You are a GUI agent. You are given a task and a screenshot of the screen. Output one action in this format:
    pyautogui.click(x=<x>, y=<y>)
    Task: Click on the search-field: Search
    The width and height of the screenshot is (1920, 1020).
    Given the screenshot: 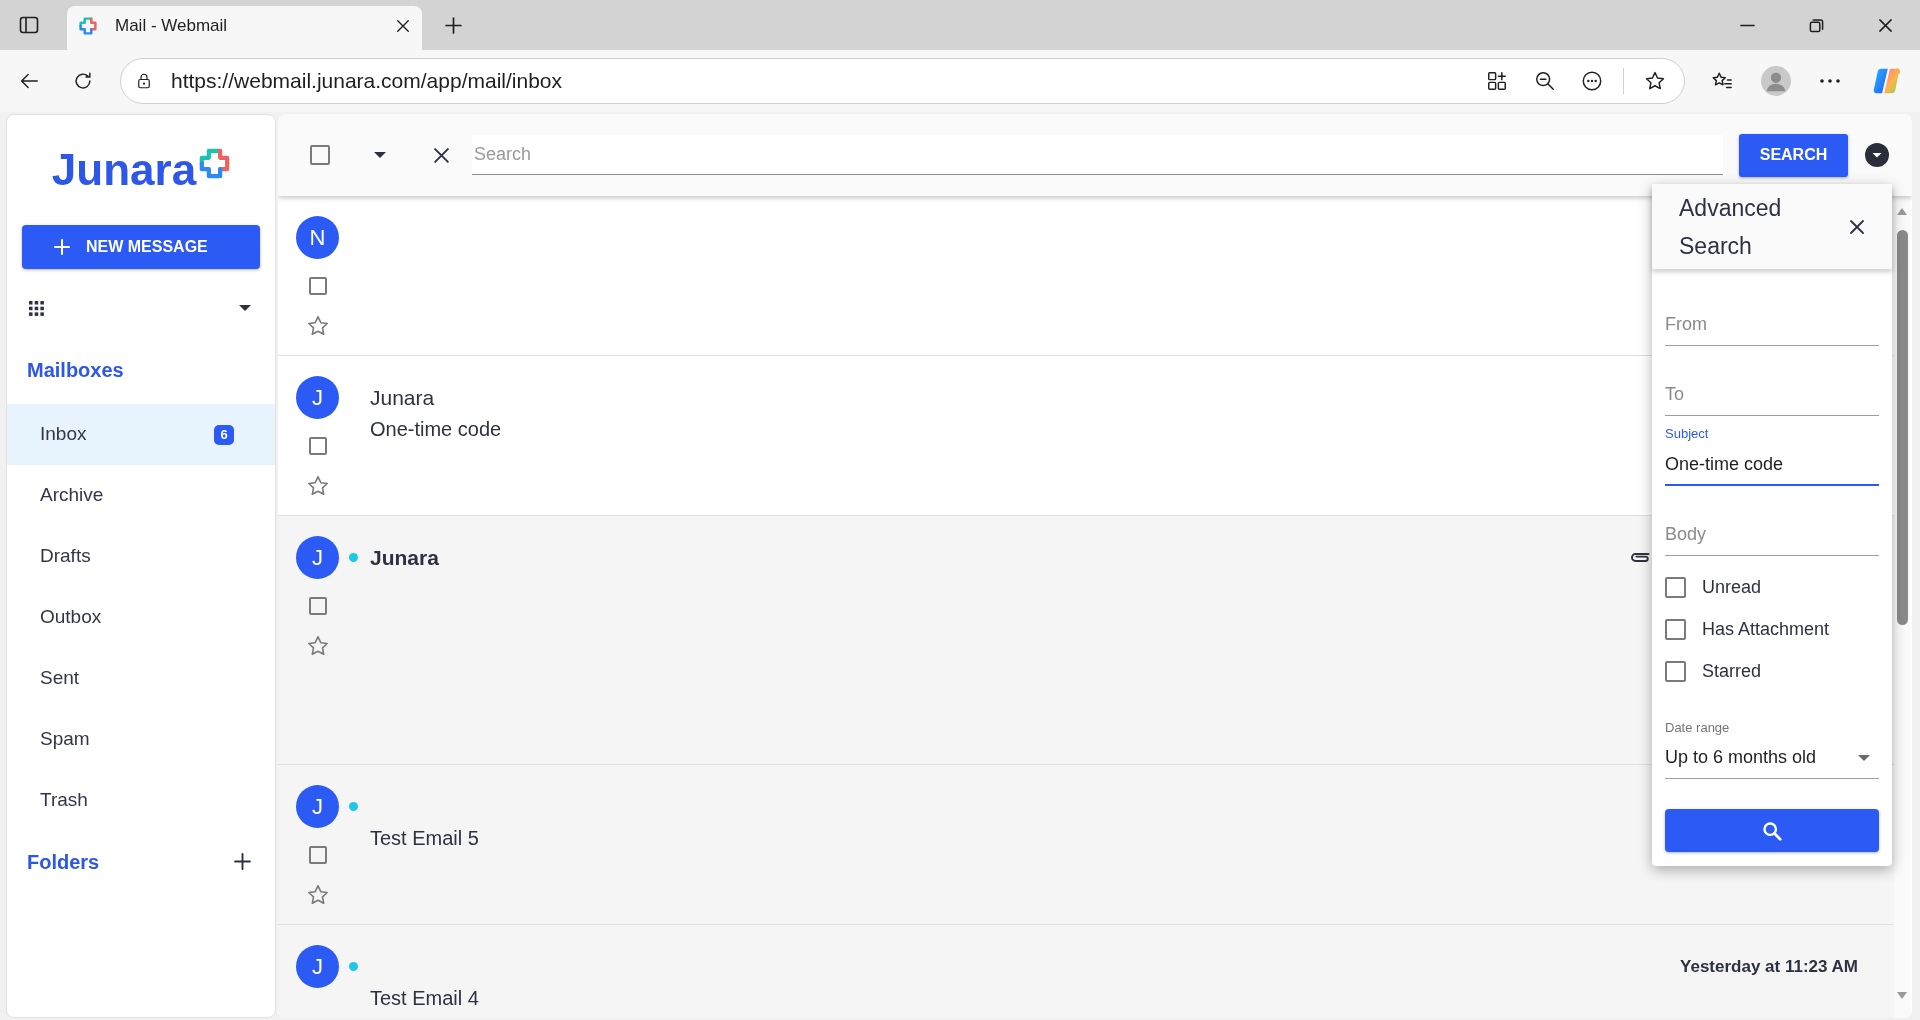 What is the action you would take?
    pyautogui.click(x=1097, y=155)
    